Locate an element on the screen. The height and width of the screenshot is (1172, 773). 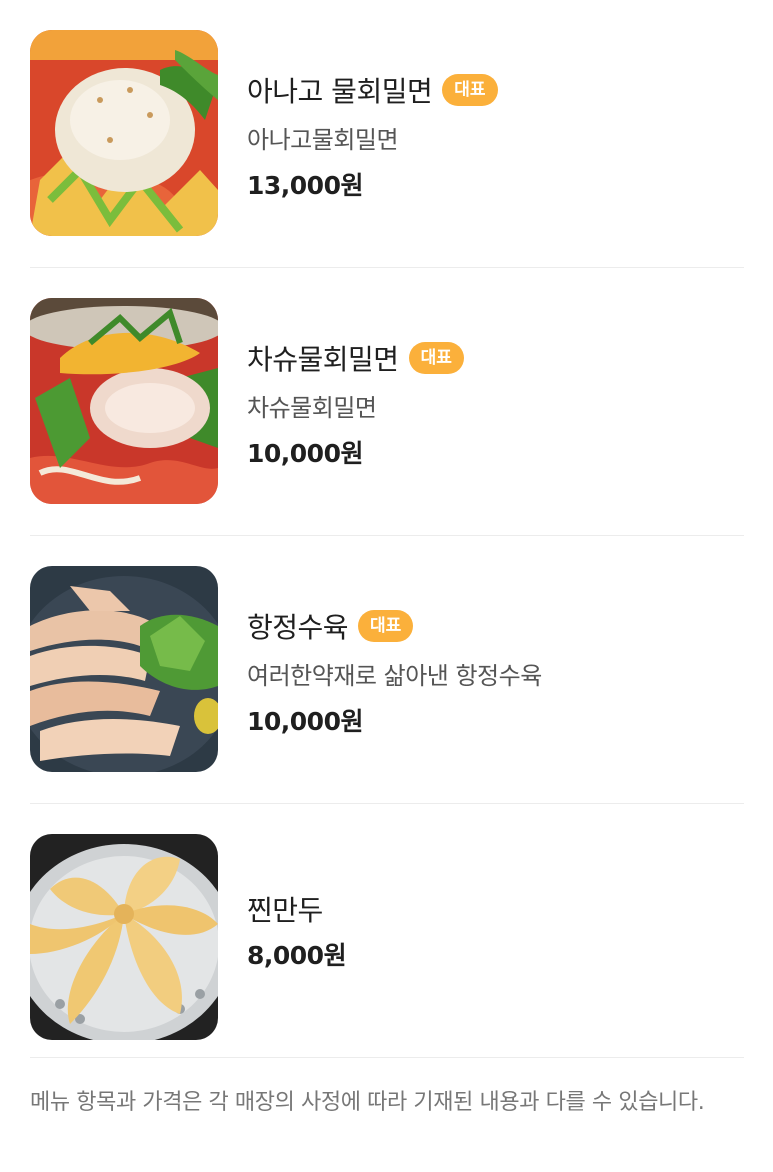
menu-item-price: 13,000원 is located at coordinates (305, 185).